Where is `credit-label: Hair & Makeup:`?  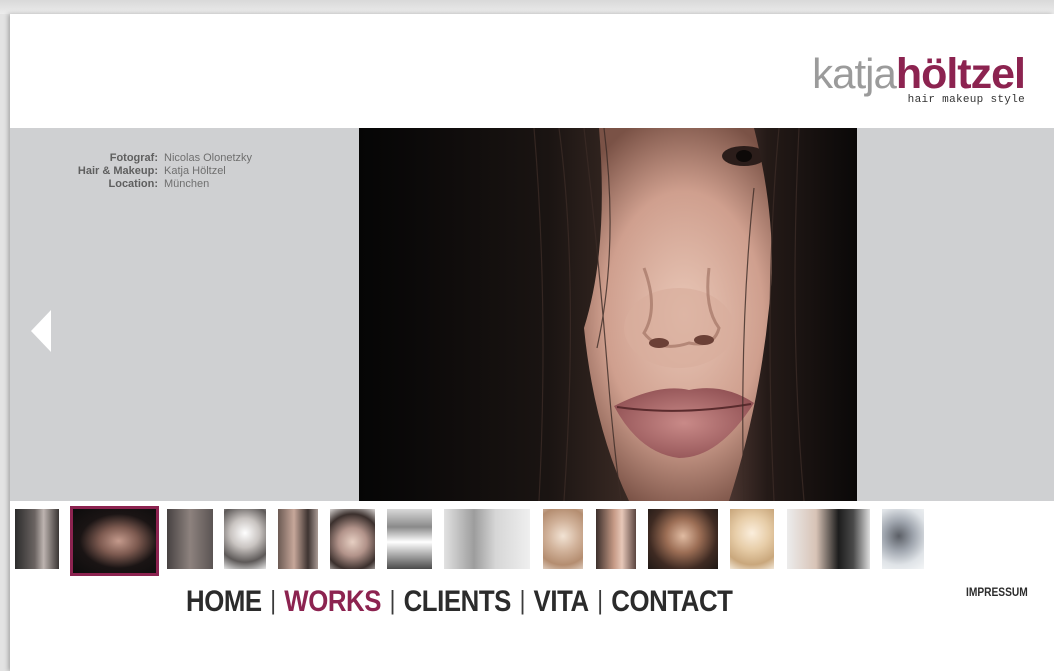
credit-label: Hair & Makeup: is located at coordinates (117, 171).